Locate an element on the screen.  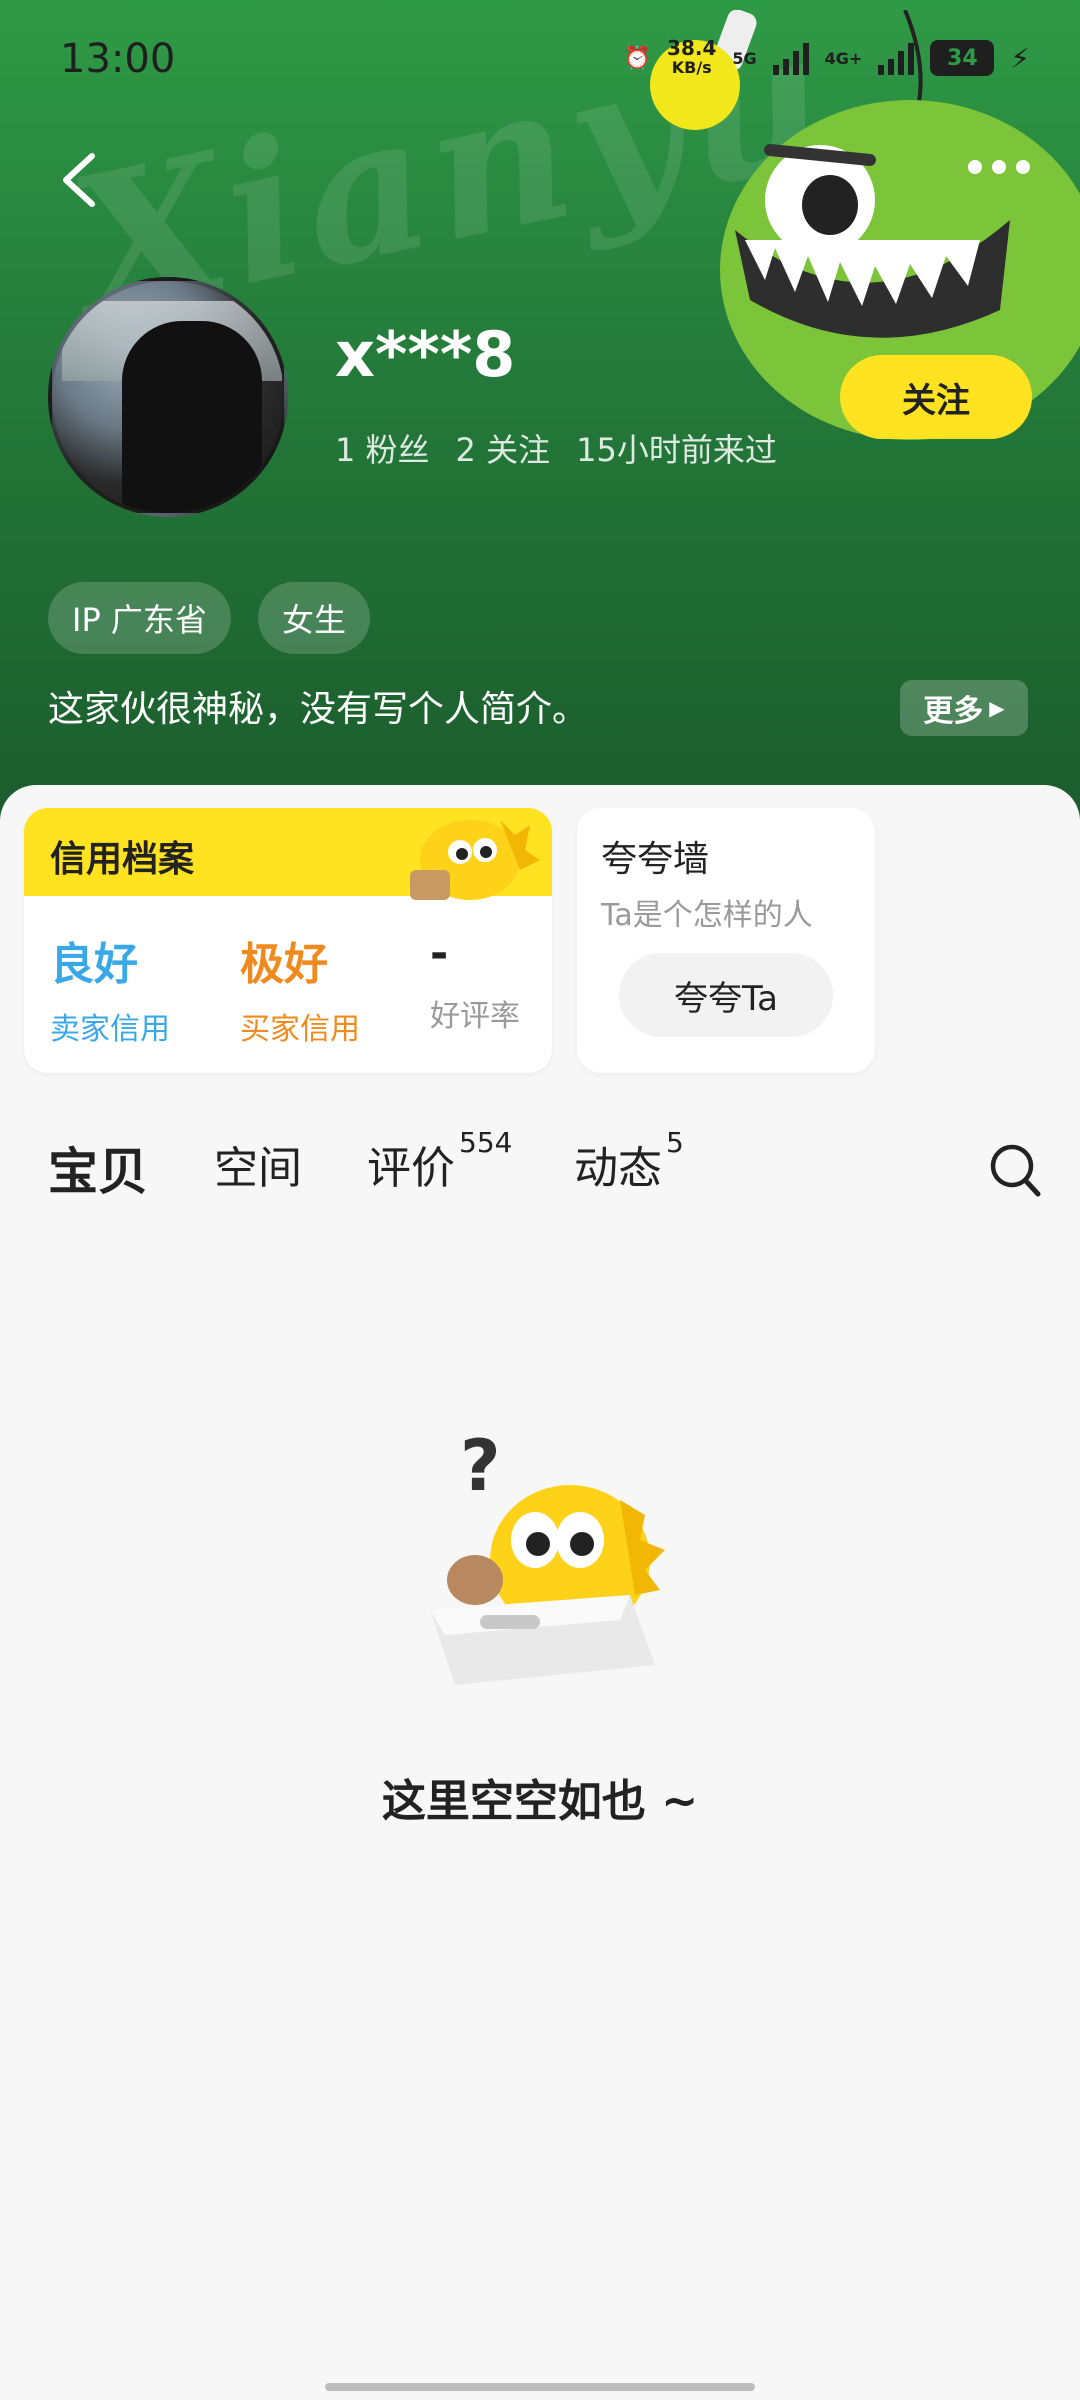
status-bar: 13:00 ⏰ 38.4 KB/s 5G 4G+ 34 ⚡ is located at coordinates (540, 60).